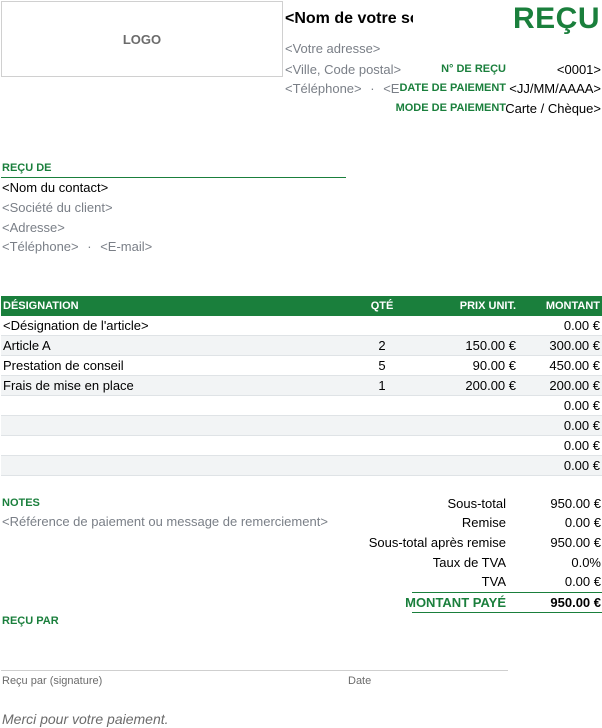  I want to click on row-amount: 300.00 €, so click(560, 345).